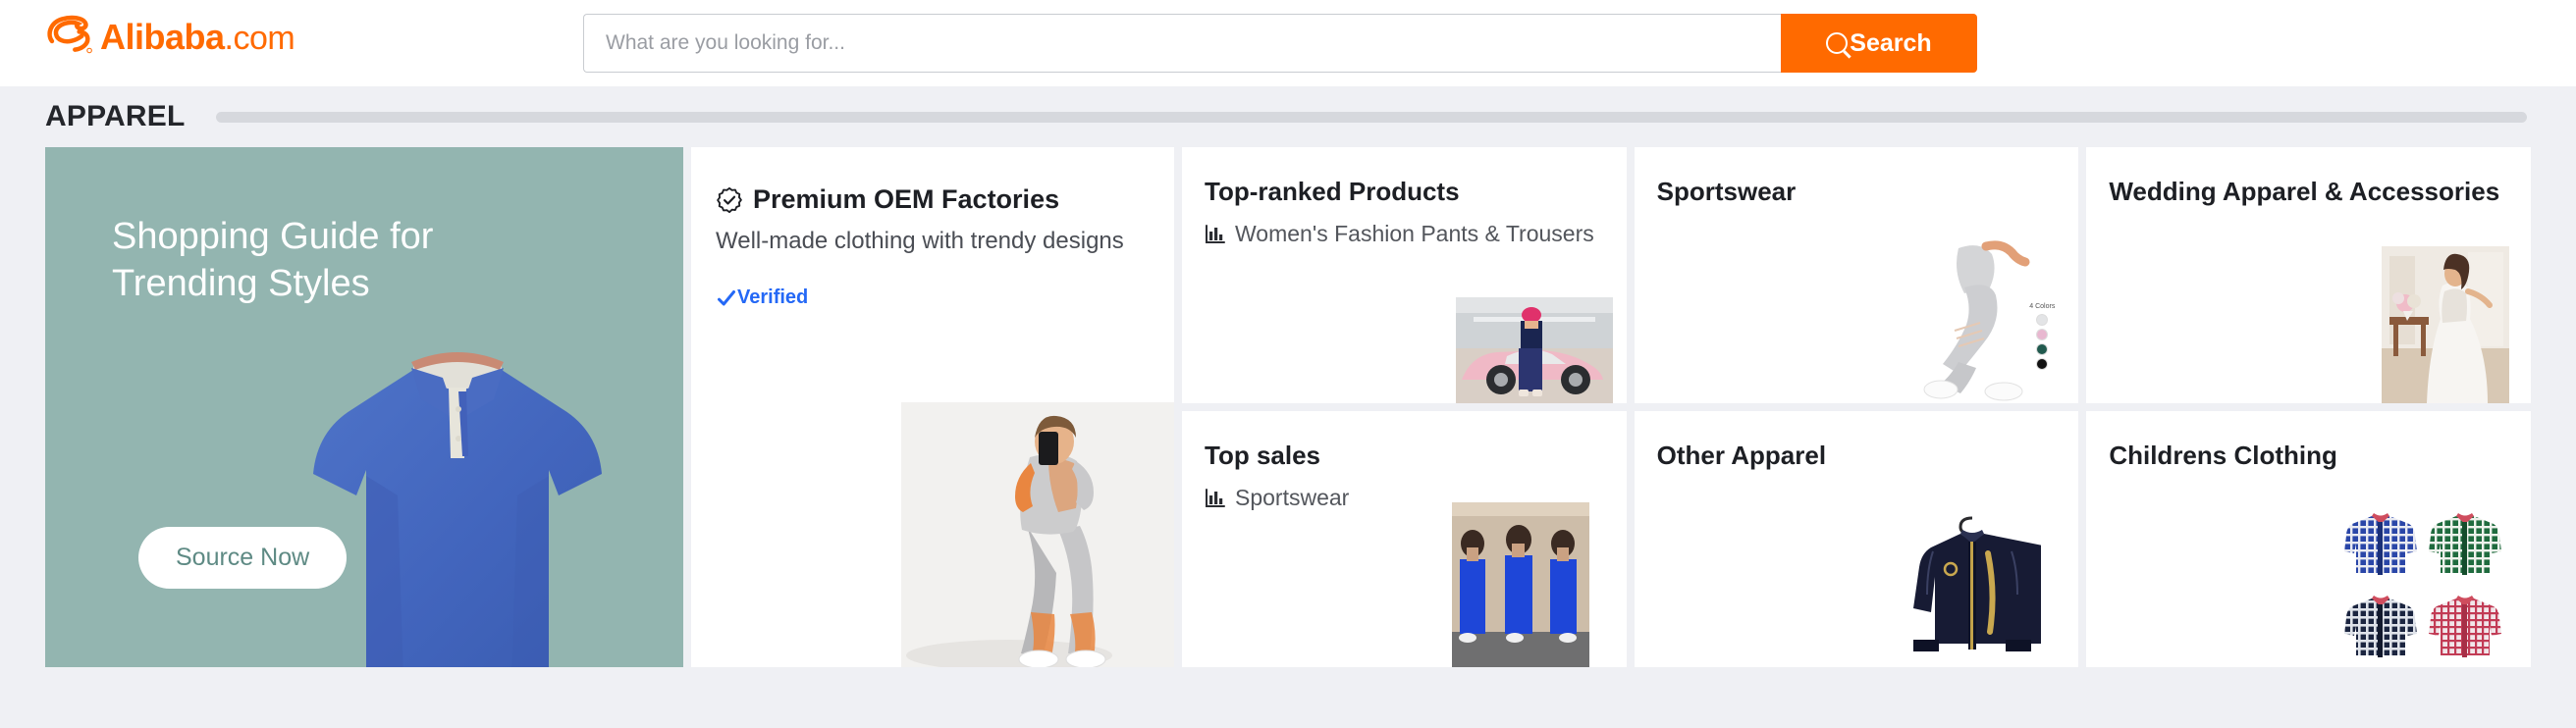 Image resolution: width=2576 pixels, height=728 pixels. Describe the element at coordinates (2308, 275) in the screenshot. I see `cell-wedding-apparel: Wedding Apparel & Accessories` at that location.